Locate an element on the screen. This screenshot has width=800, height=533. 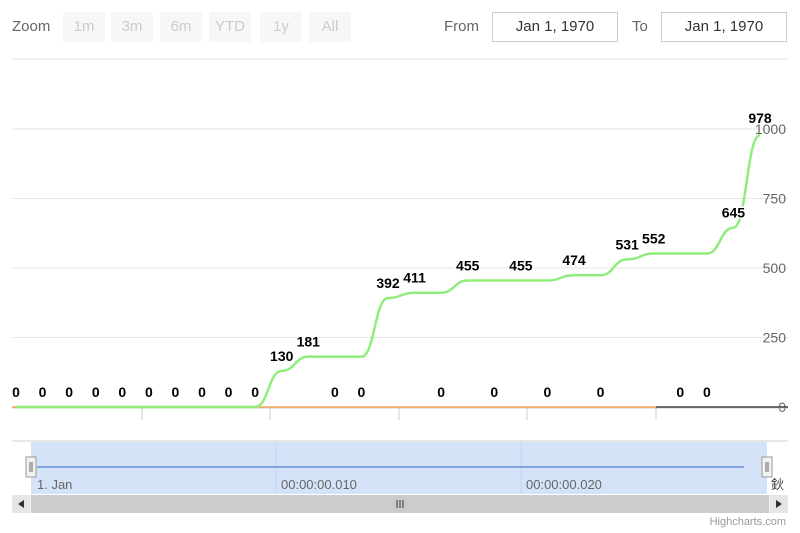
arrow-right-icon is located at coordinates (779, 504).